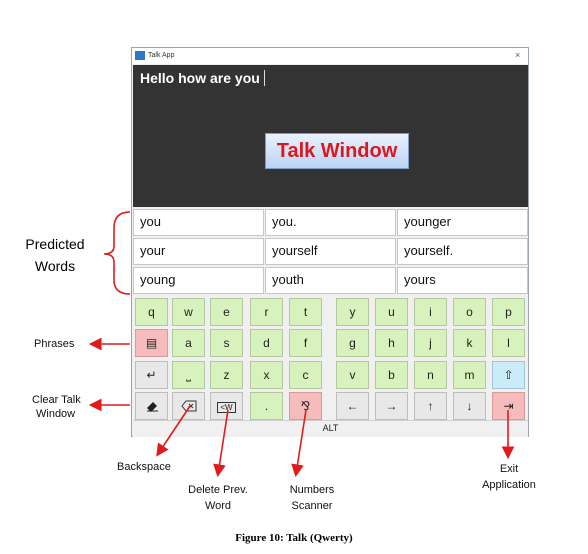 Image resolution: width=588 pixels, height=554 pixels. Describe the element at coordinates (509, 469) in the screenshot. I see `exit-application-label-1: Exit` at that location.